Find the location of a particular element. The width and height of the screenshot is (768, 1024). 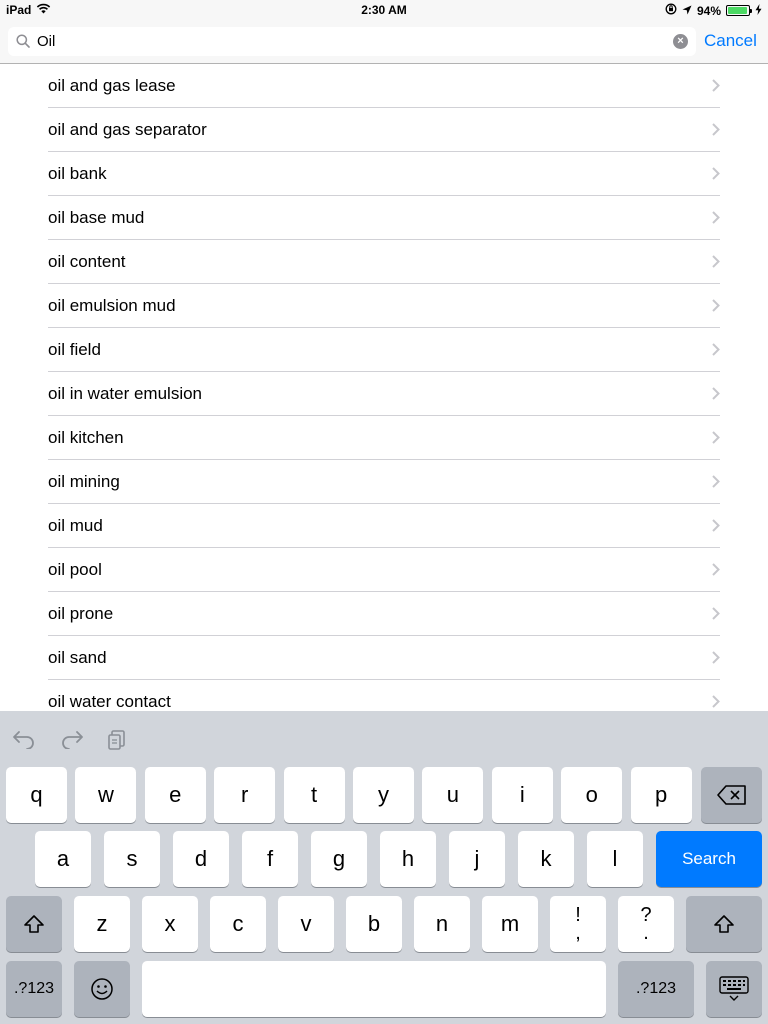

key-k-label: k is located at coordinates (546, 858).